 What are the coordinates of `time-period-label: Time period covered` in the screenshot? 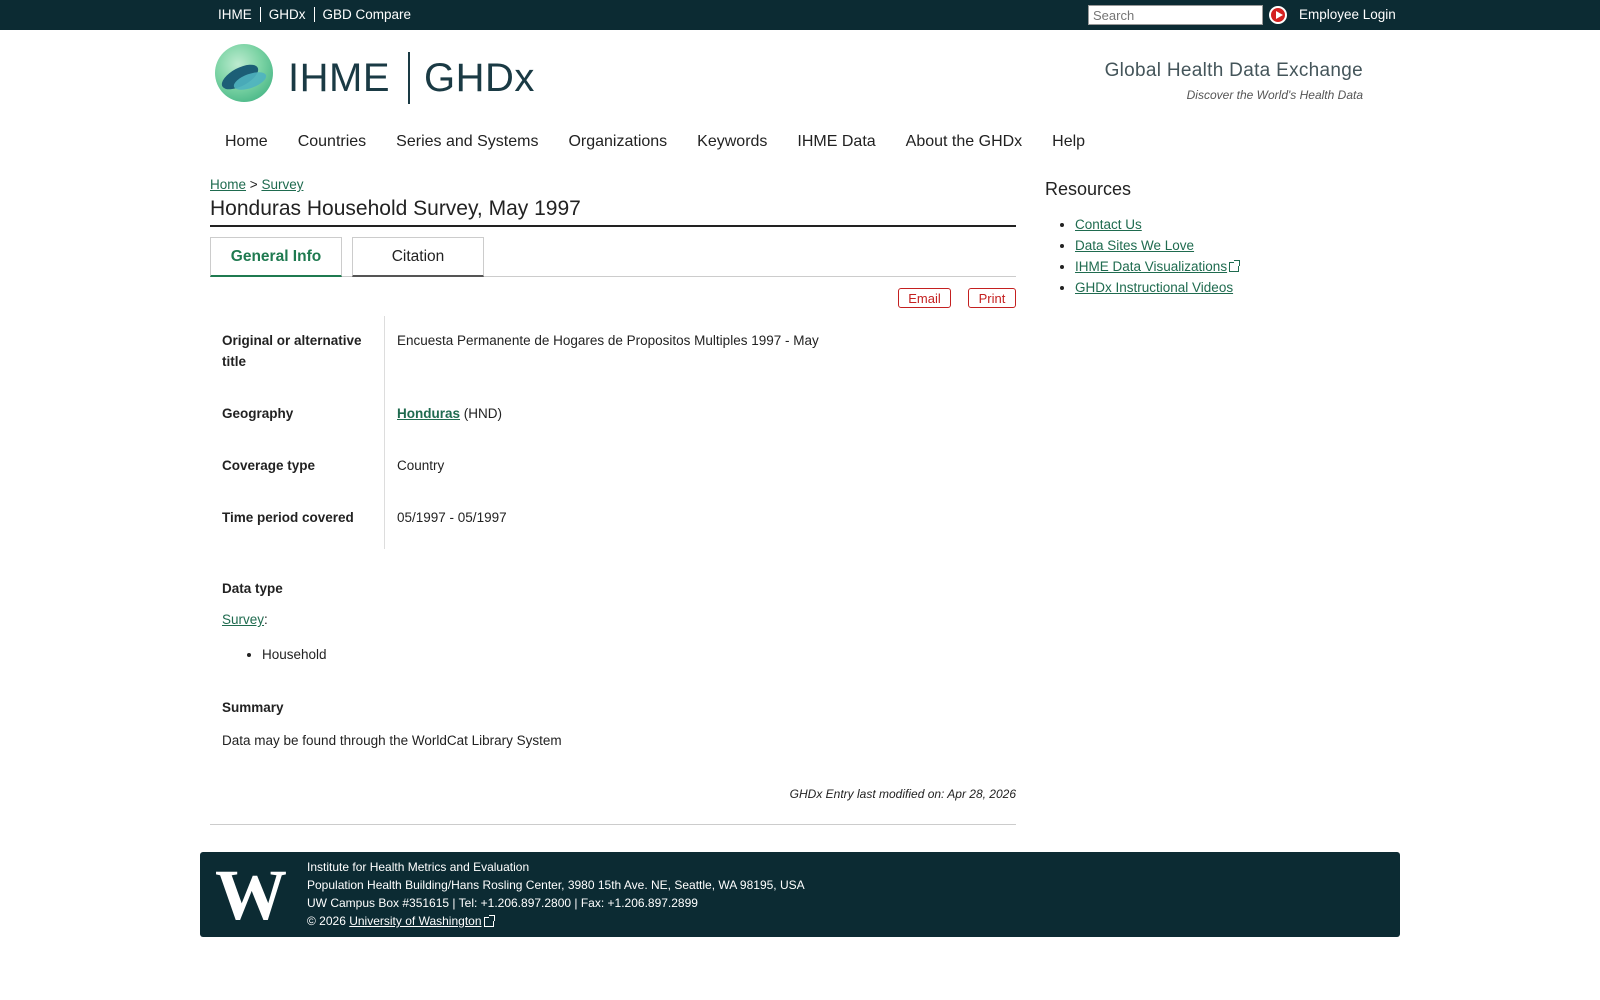 It's located at (297, 521).